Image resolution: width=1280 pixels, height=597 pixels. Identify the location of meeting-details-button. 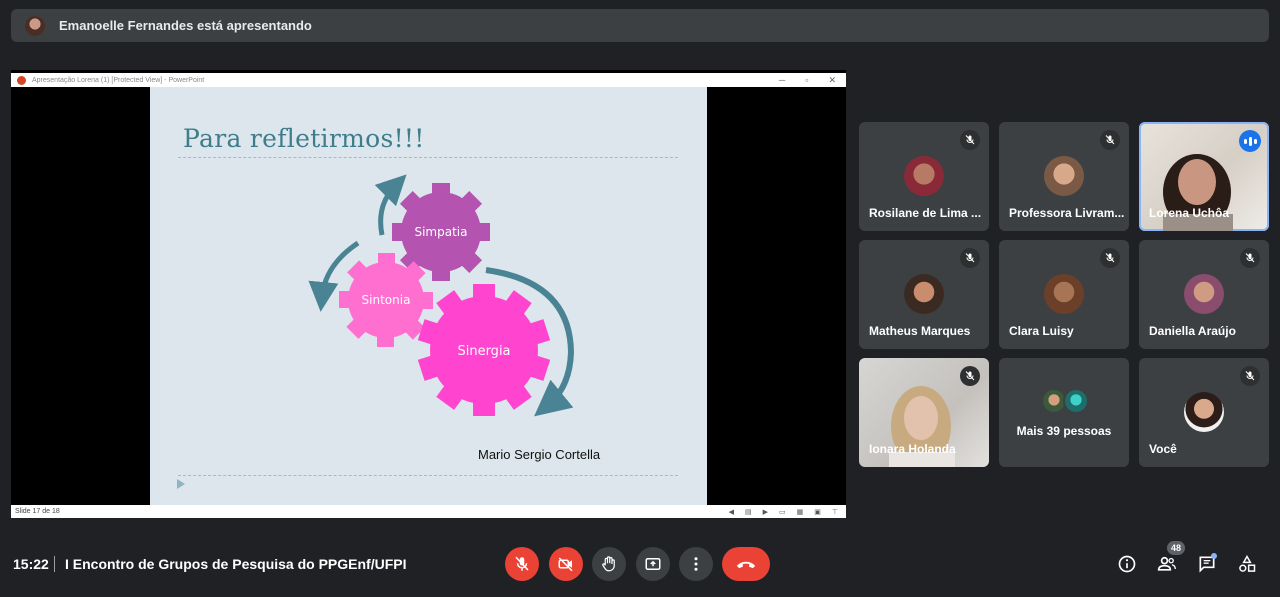
(1127, 564).